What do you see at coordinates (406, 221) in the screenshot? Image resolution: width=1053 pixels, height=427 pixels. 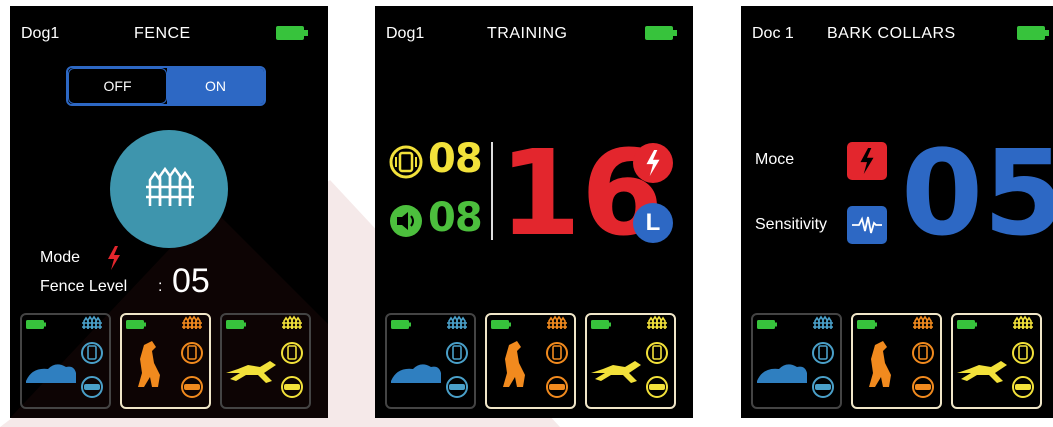 I see `speaker-icon` at bounding box center [406, 221].